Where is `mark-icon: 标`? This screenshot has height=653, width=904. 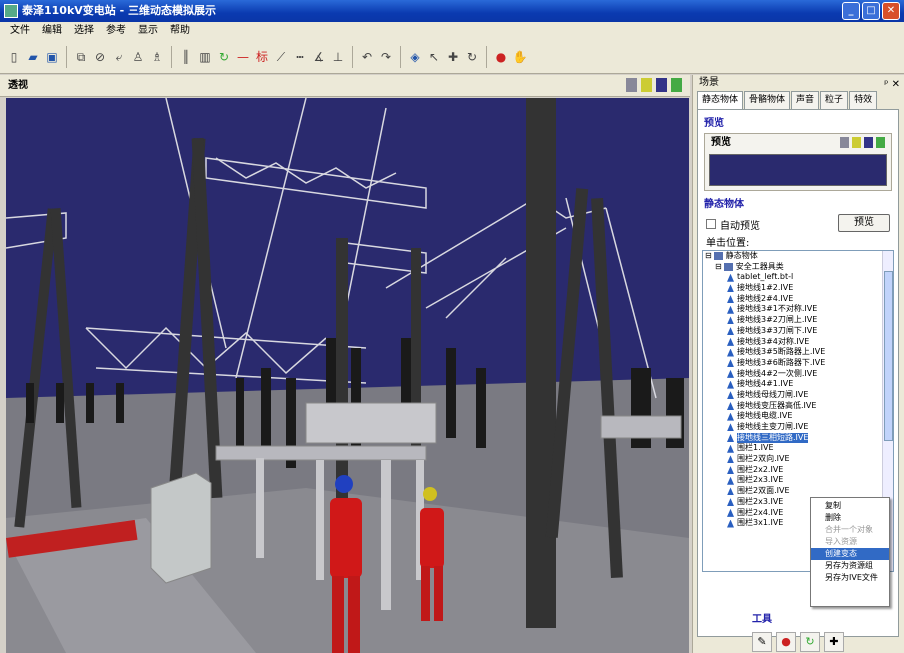 mark-icon: 标 is located at coordinates (262, 57).